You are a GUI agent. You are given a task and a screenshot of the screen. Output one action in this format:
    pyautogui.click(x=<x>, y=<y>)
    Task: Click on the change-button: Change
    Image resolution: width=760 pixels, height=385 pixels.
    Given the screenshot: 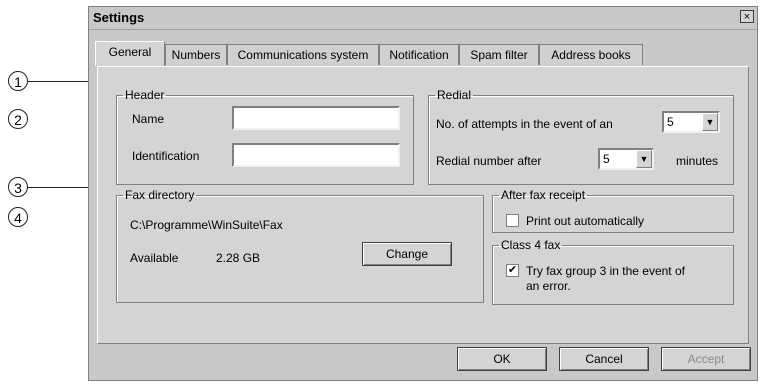 What is the action you would take?
    pyautogui.click(x=407, y=254)
    